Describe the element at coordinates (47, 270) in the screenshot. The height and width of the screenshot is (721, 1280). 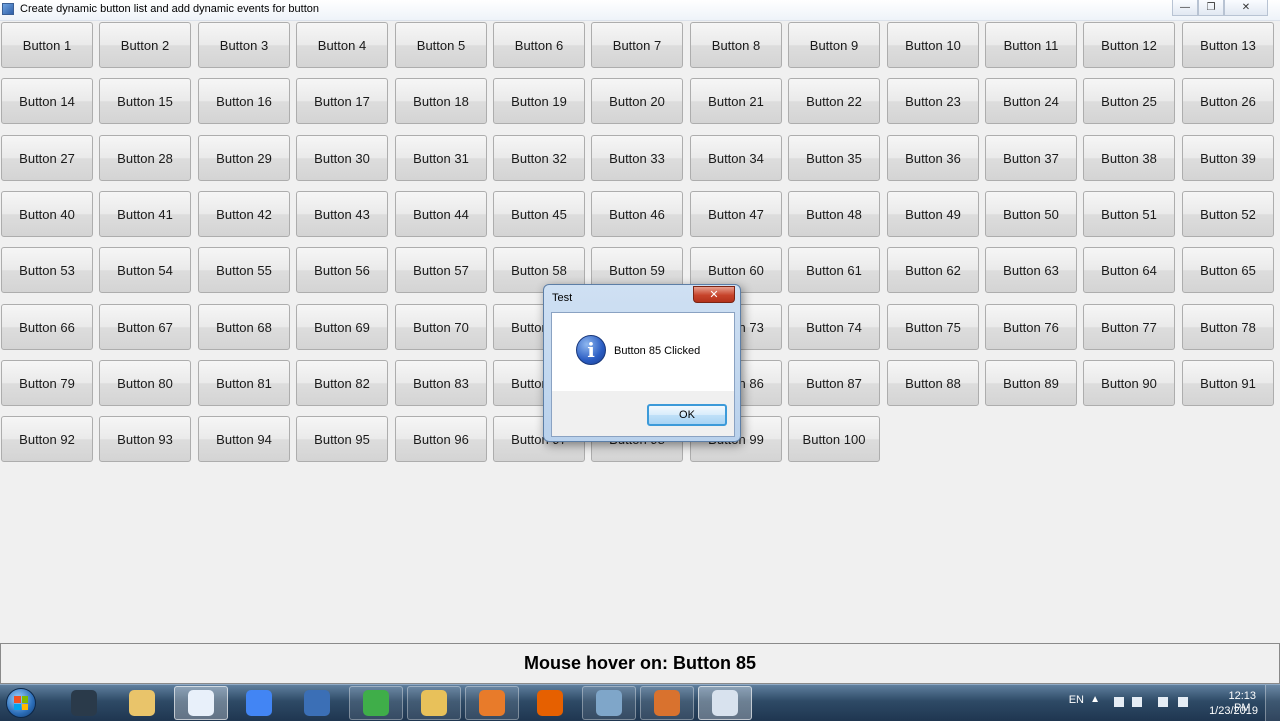
I see `dynamic-button: Button 53` at that location.